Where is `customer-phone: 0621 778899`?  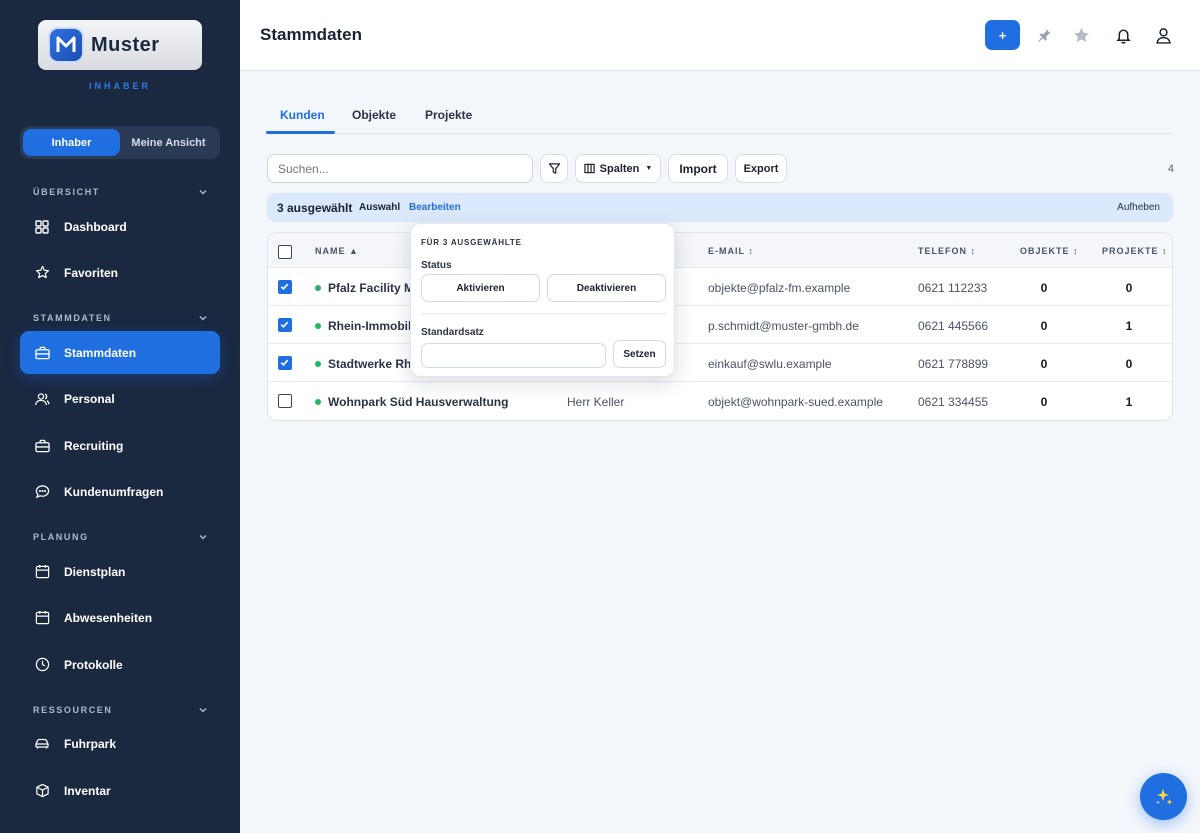 customer-phone: 0621 778899 is located at coordinates (953, 364).